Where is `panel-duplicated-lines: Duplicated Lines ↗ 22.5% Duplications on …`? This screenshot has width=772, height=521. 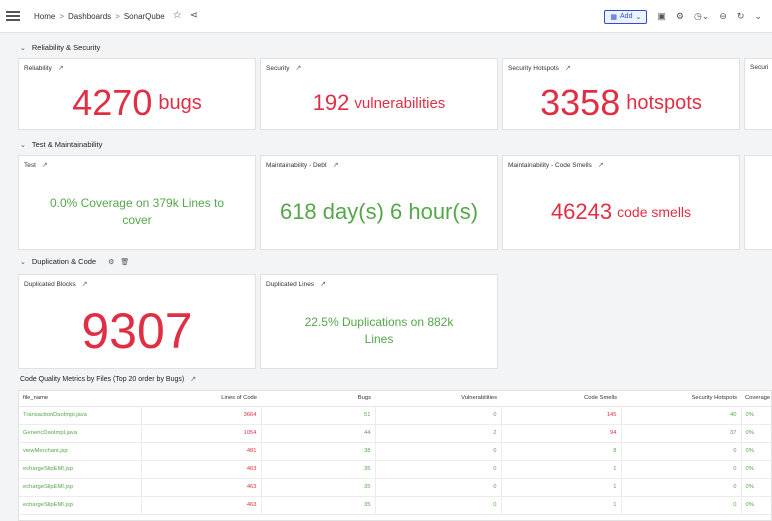 panel-duplicated-lines: Duplicated Lines ↗ 22.5% Duplications on … is located at coordinates (379, 321).